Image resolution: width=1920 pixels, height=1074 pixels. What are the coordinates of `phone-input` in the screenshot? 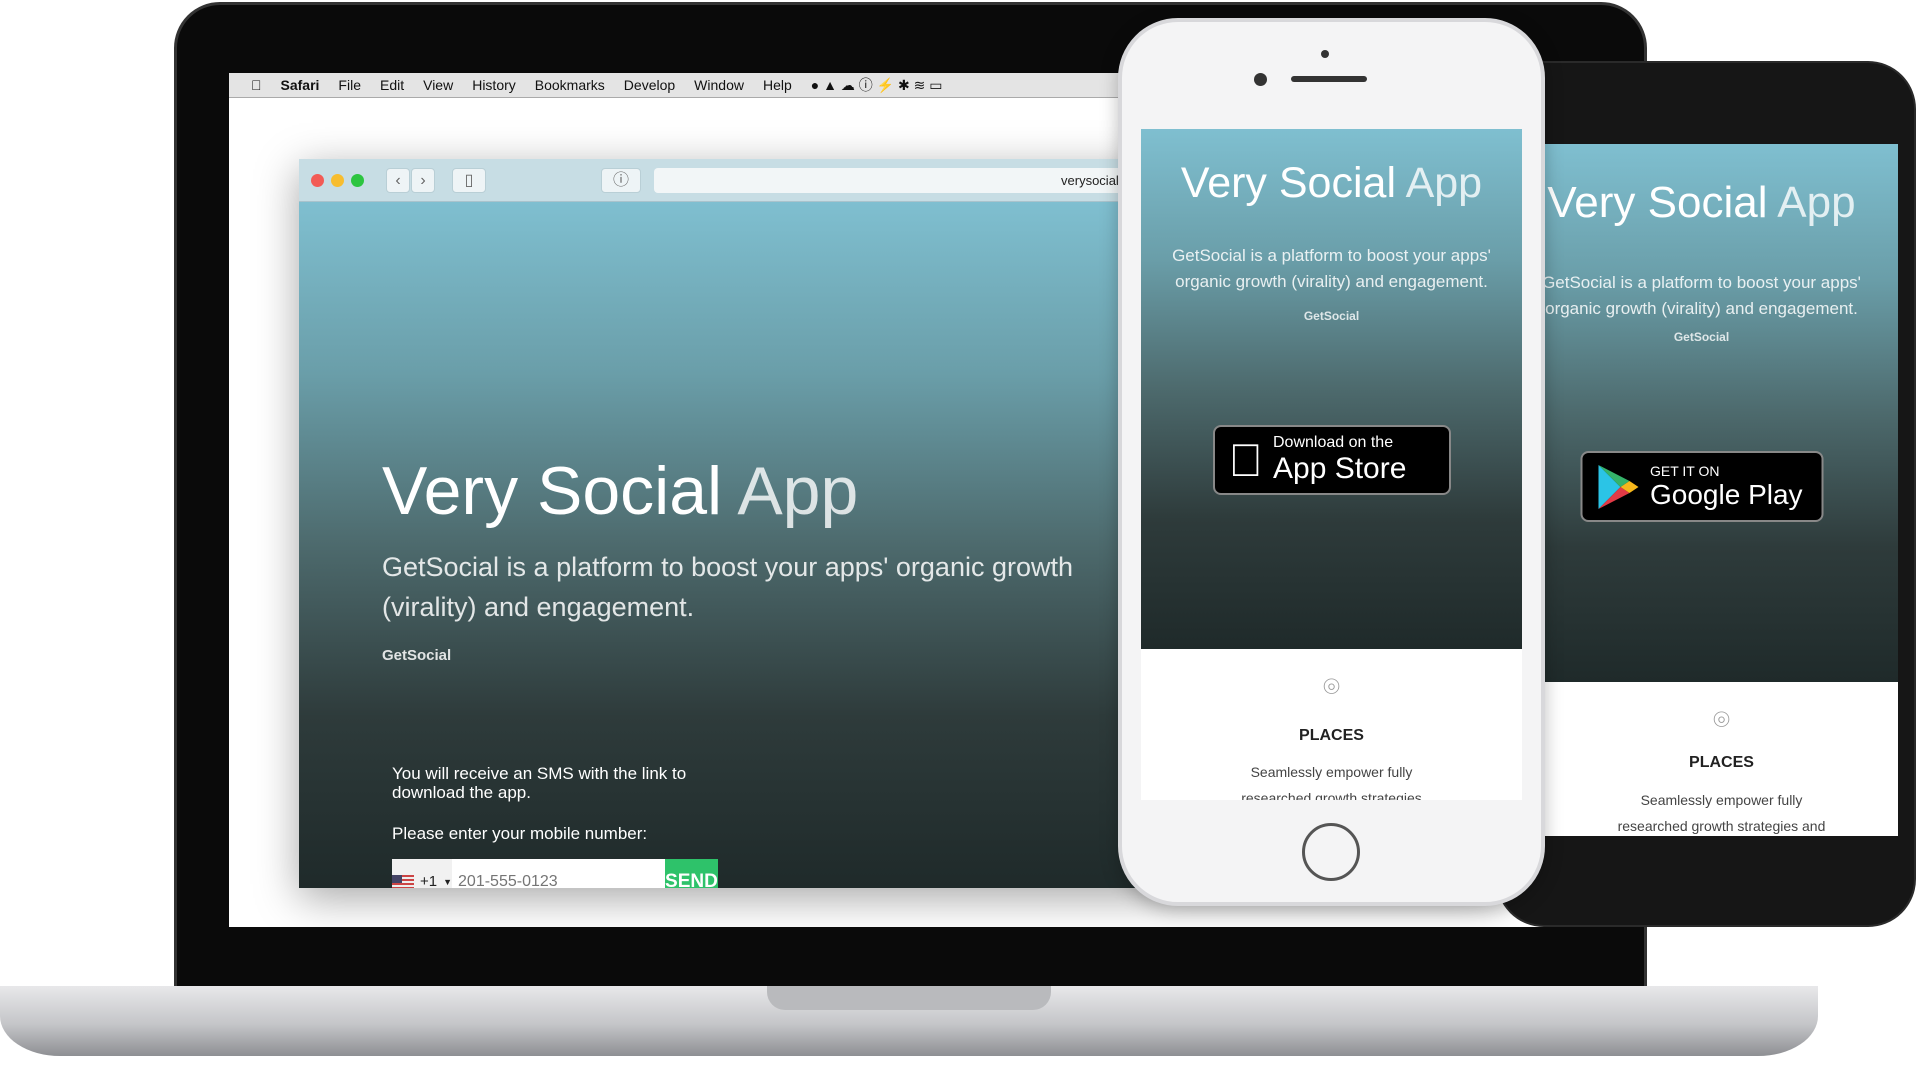 It's located at (559, 873).